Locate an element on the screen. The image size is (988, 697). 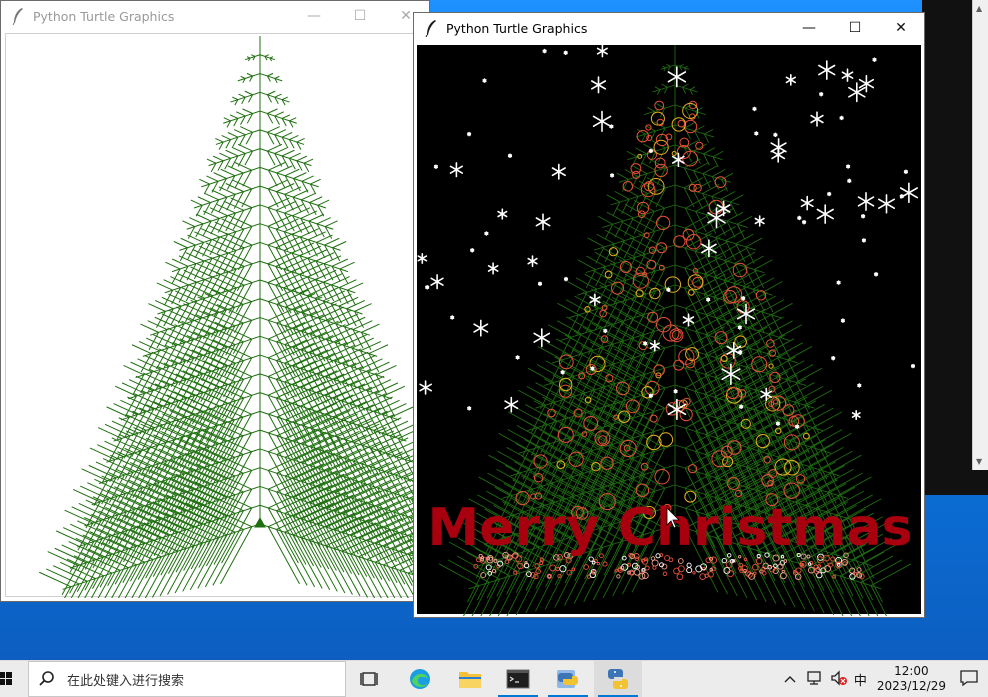
task-view-button is located at coordinates (370, 679).